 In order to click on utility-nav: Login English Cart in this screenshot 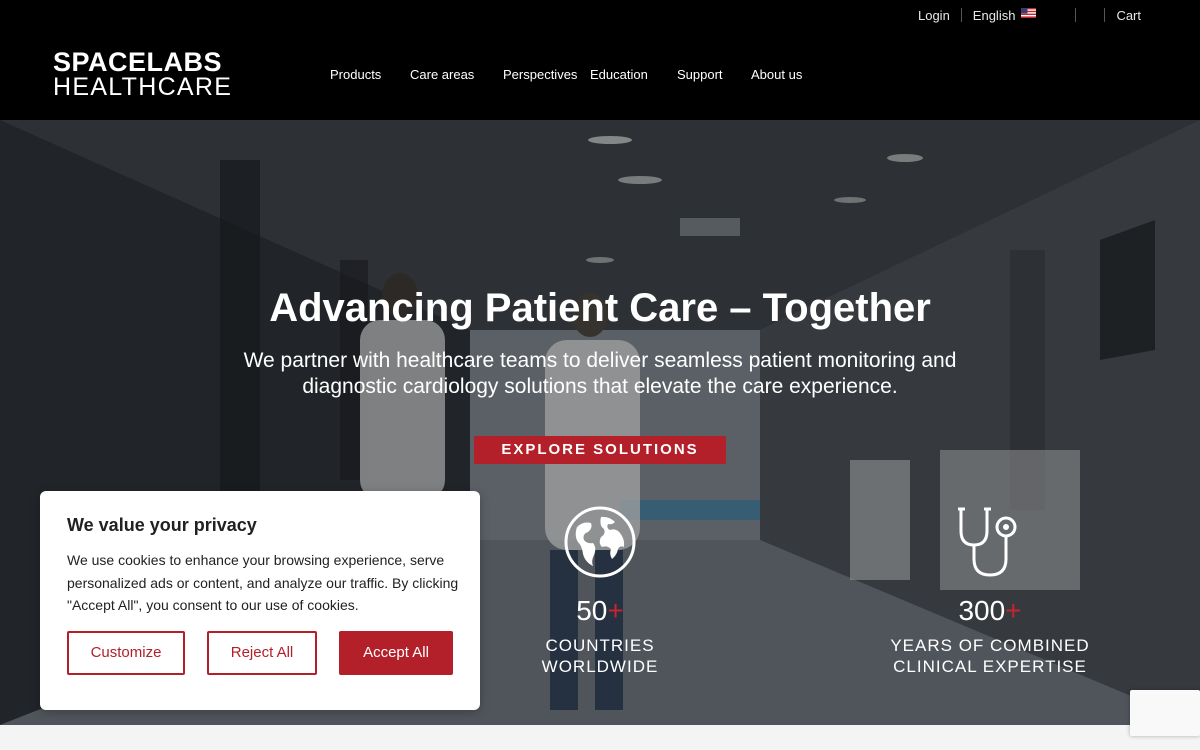, I will do `click(1029, 15)`.